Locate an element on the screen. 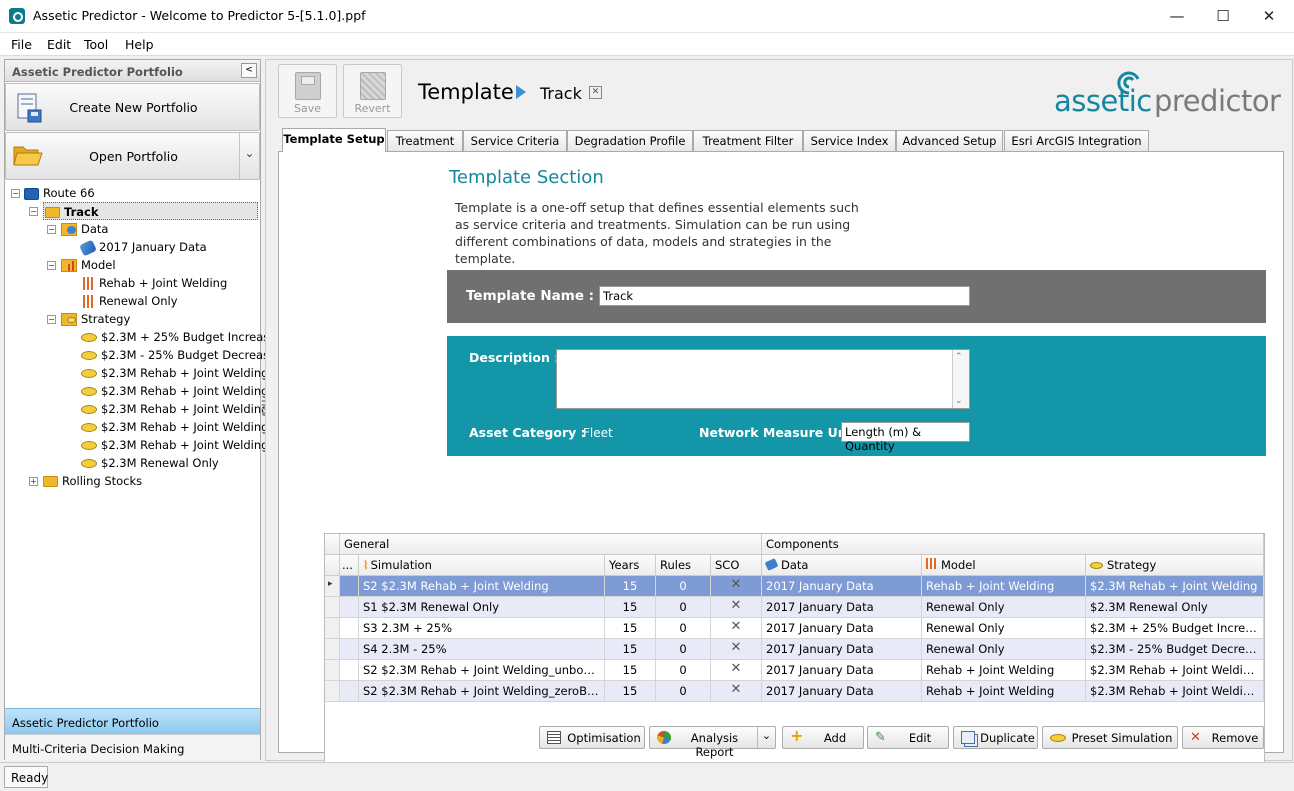 This screenshot has width=1294, height=791. duplicate-button: Duplicate is located at coordinates (995, 737).